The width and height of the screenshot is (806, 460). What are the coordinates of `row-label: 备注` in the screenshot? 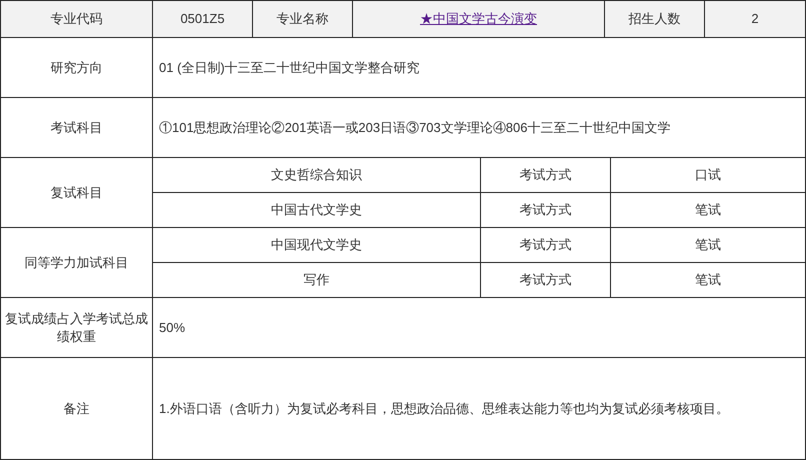 It's located at (77, 409).